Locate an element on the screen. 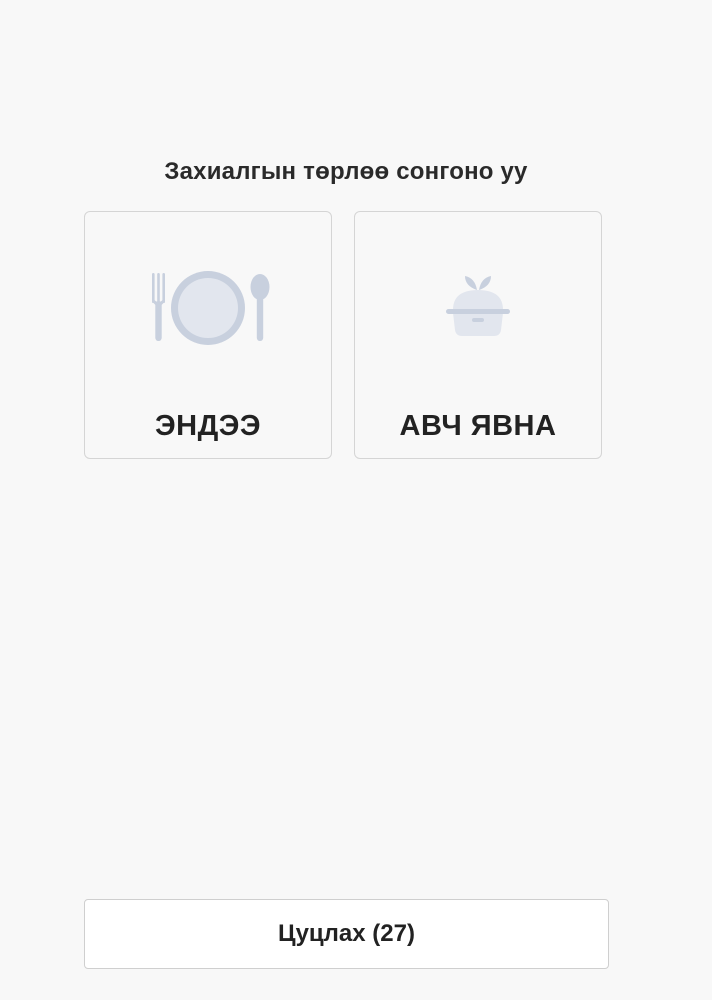  cancel-button: Цуцлах (27) is located at coordinates (346, 934).